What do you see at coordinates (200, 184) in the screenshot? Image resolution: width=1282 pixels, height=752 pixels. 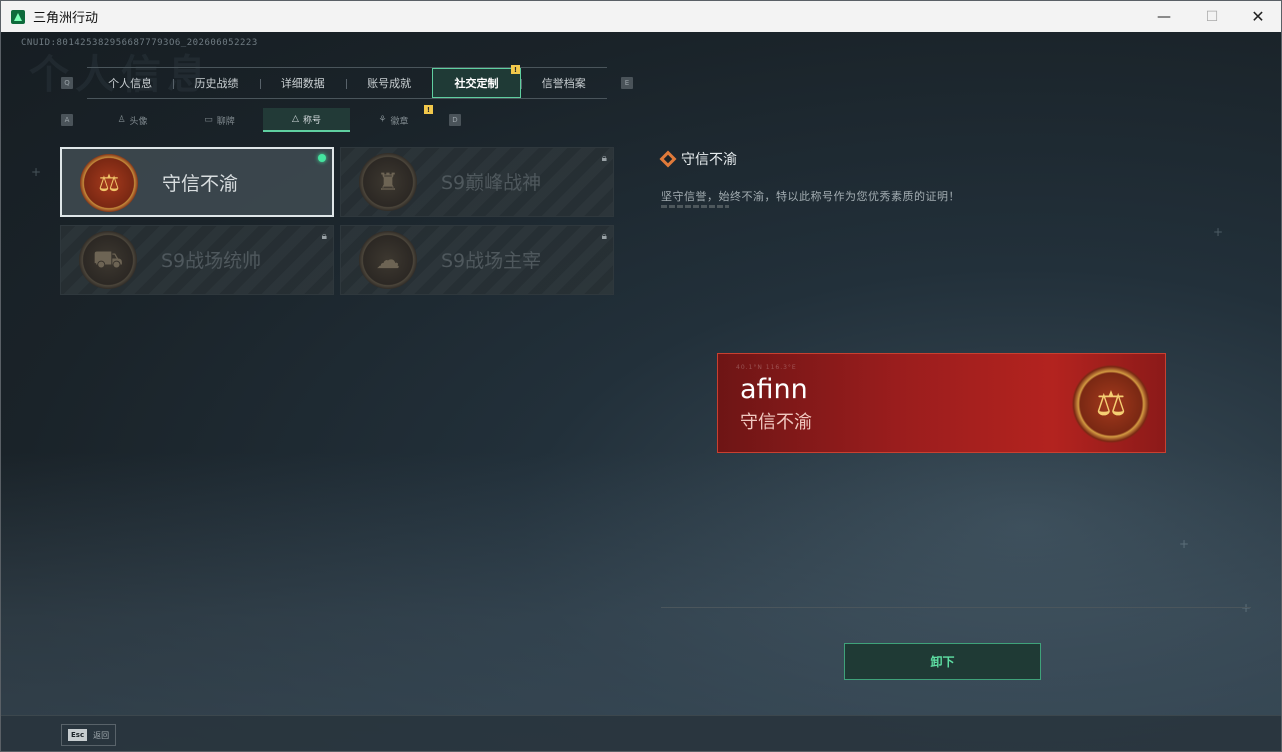 I see `title-card-name: 守信不渝` at bounding box center [200, 184].